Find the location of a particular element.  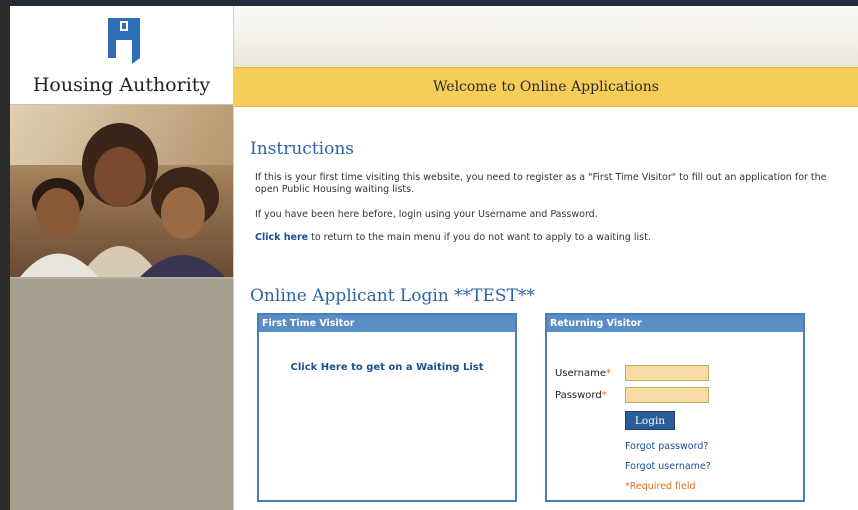

waiting-list-link: Click Here to get on a Waiting List is located at coordinates (387, 367).